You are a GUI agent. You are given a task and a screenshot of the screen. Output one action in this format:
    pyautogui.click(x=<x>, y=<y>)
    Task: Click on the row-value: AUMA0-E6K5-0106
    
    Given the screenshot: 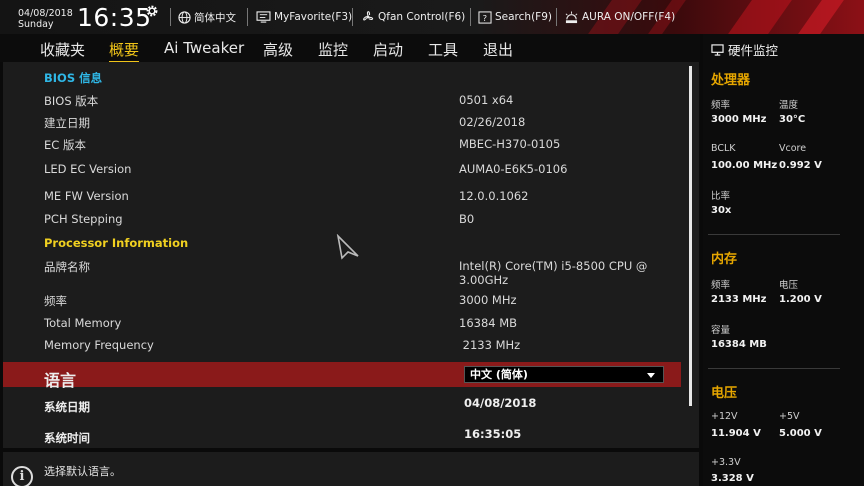 What is the action you would take?
    pyautogui.click(x=513, y=169)
    